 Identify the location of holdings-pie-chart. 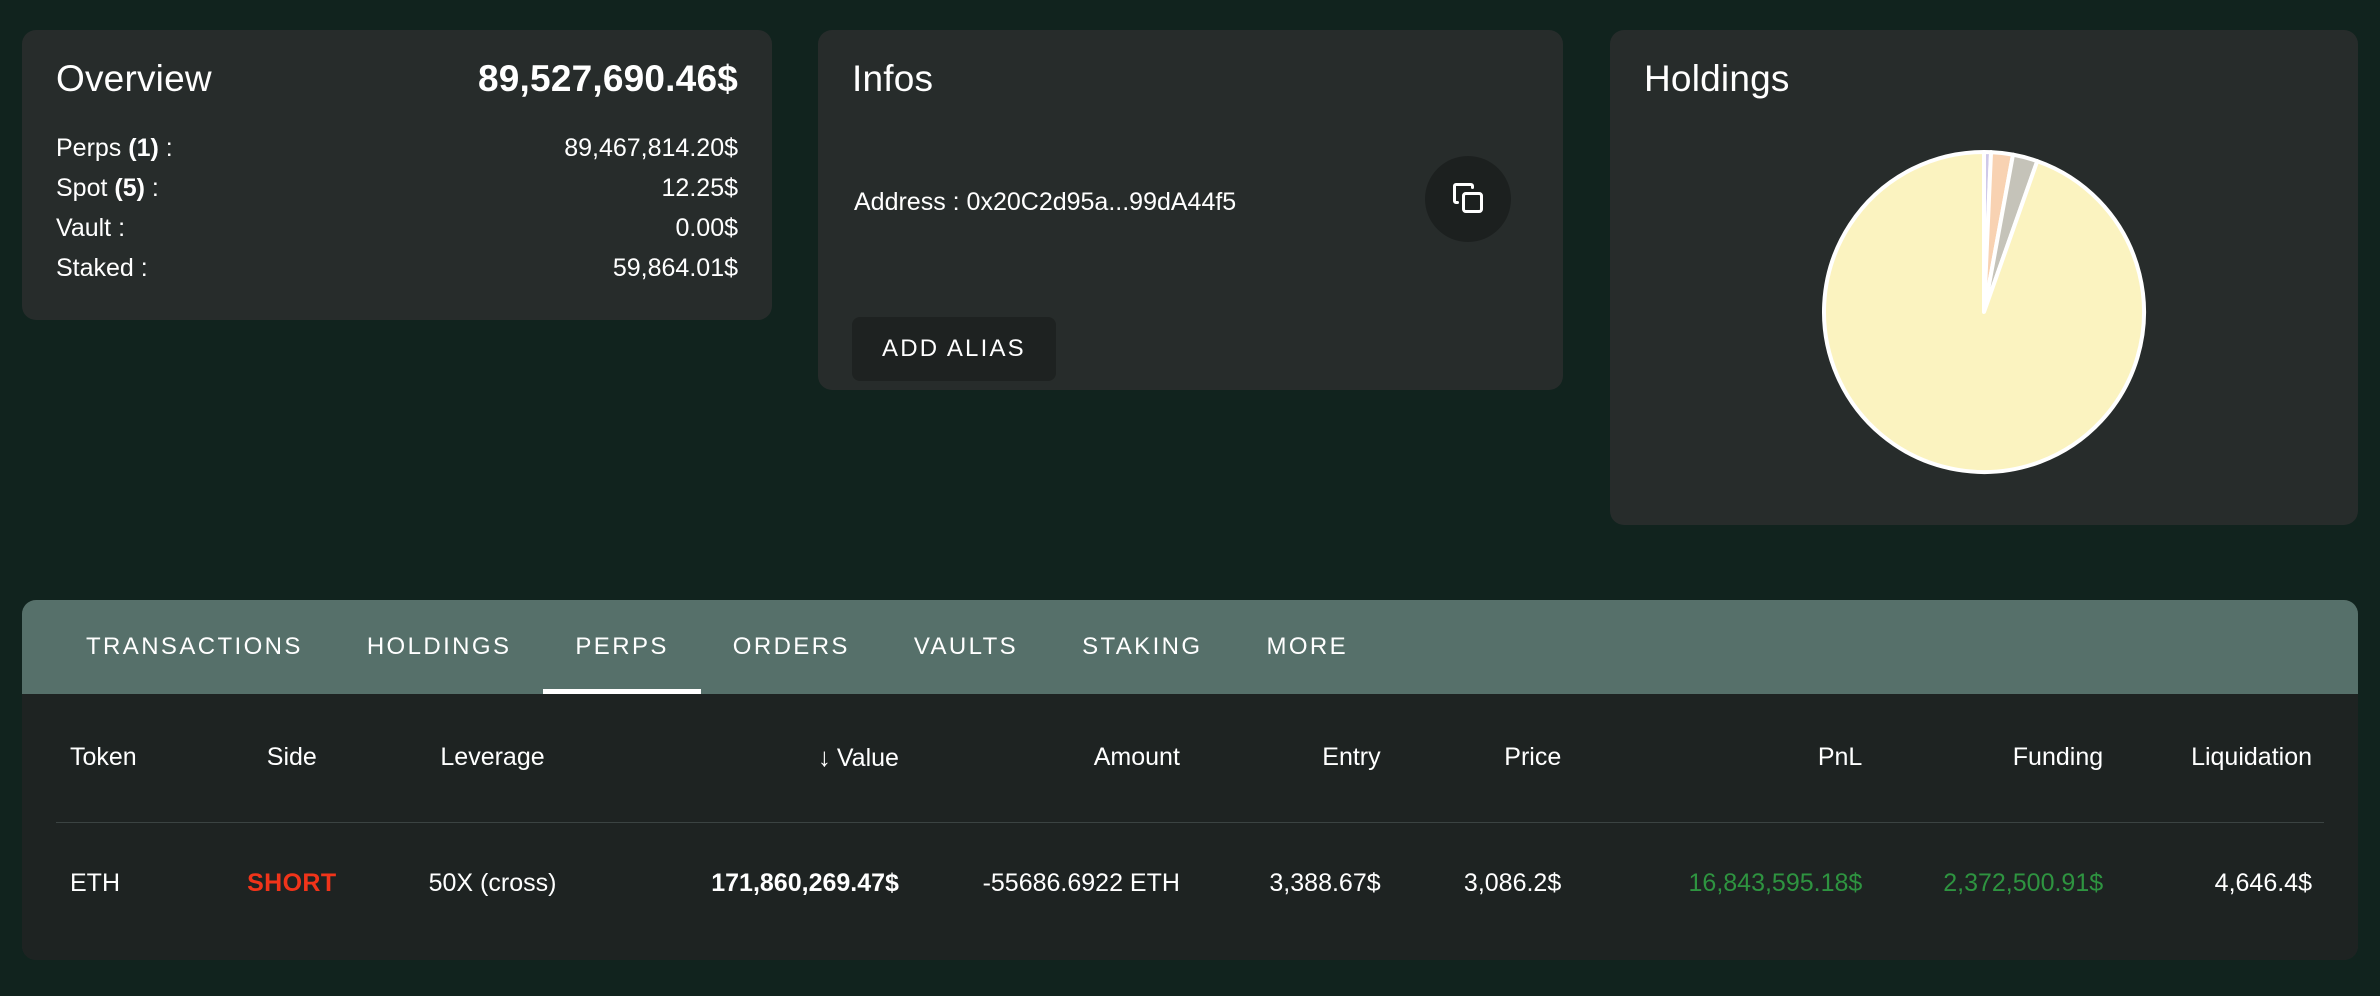
(1984, 312).